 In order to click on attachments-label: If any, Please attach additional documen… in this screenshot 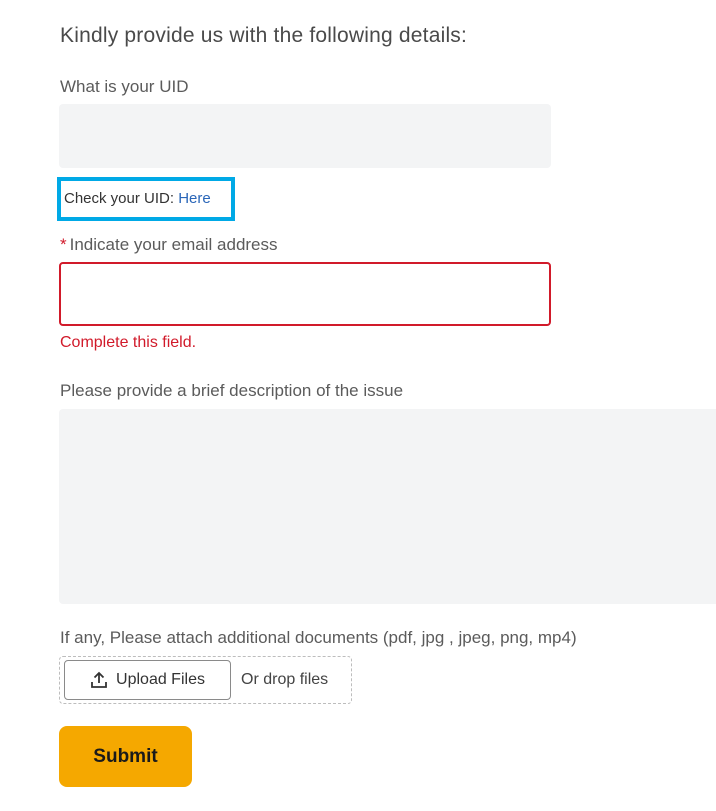, I will do `click(318, 637)`.